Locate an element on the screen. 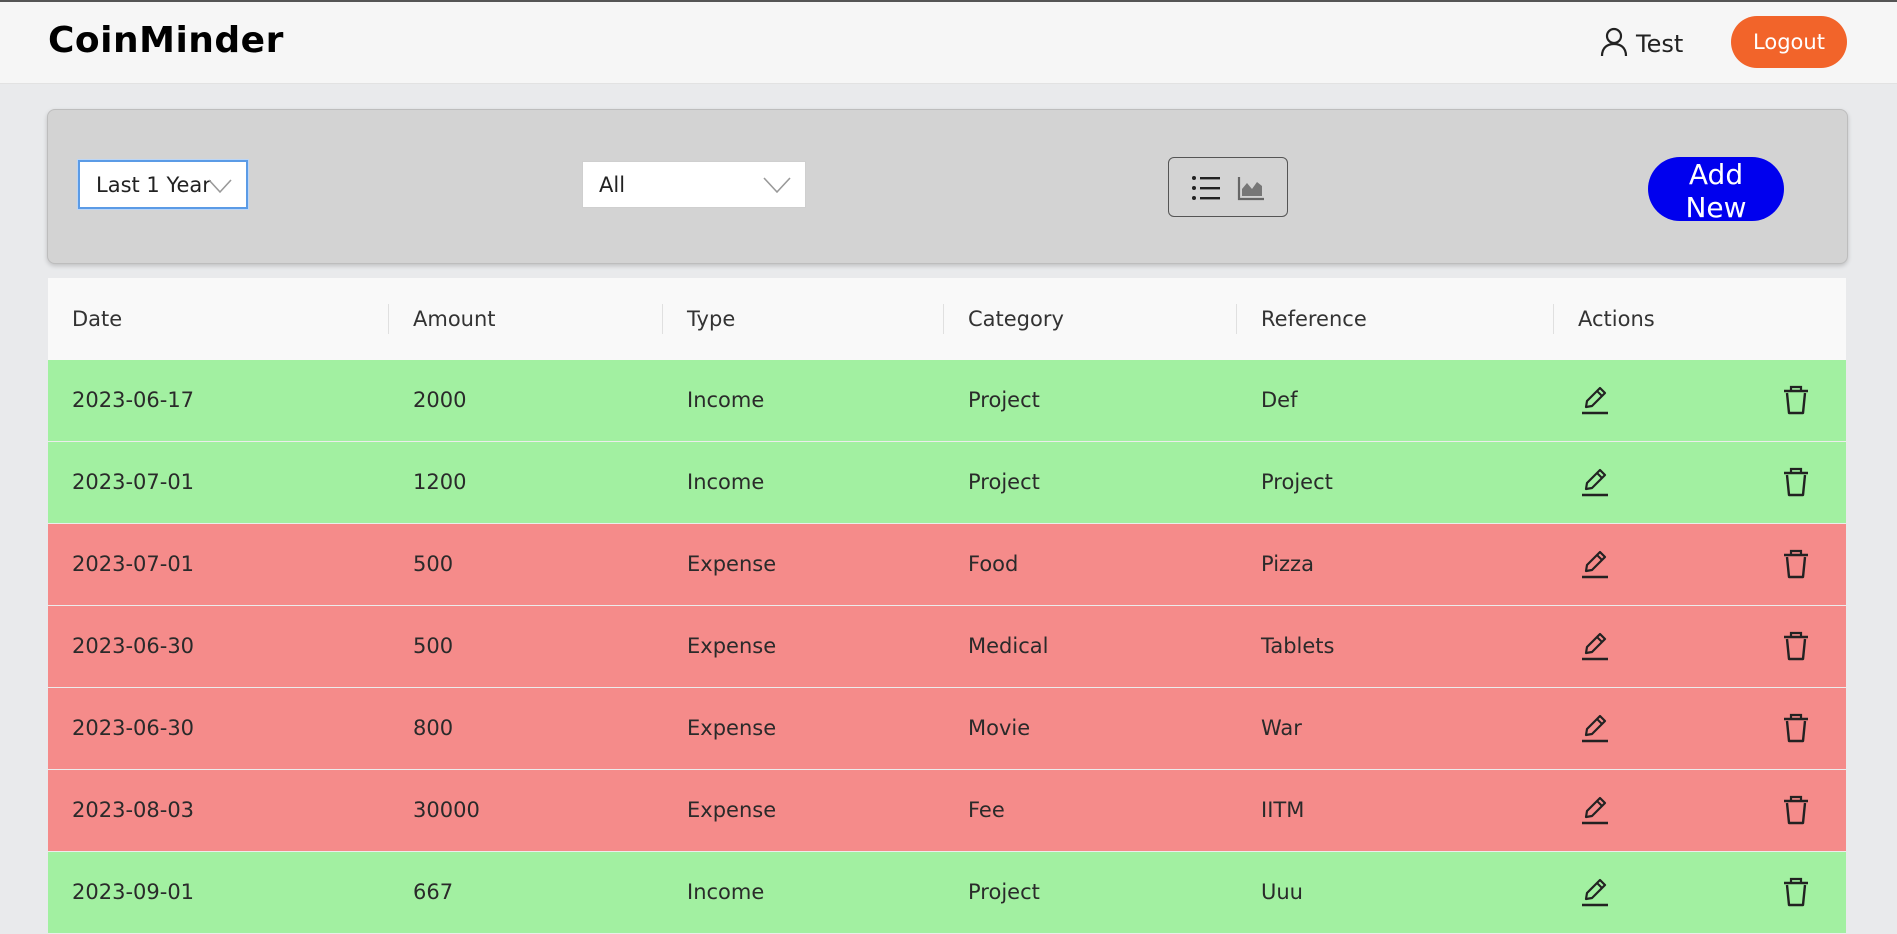  cell-category: Movie is located at coordinates (999, 728).